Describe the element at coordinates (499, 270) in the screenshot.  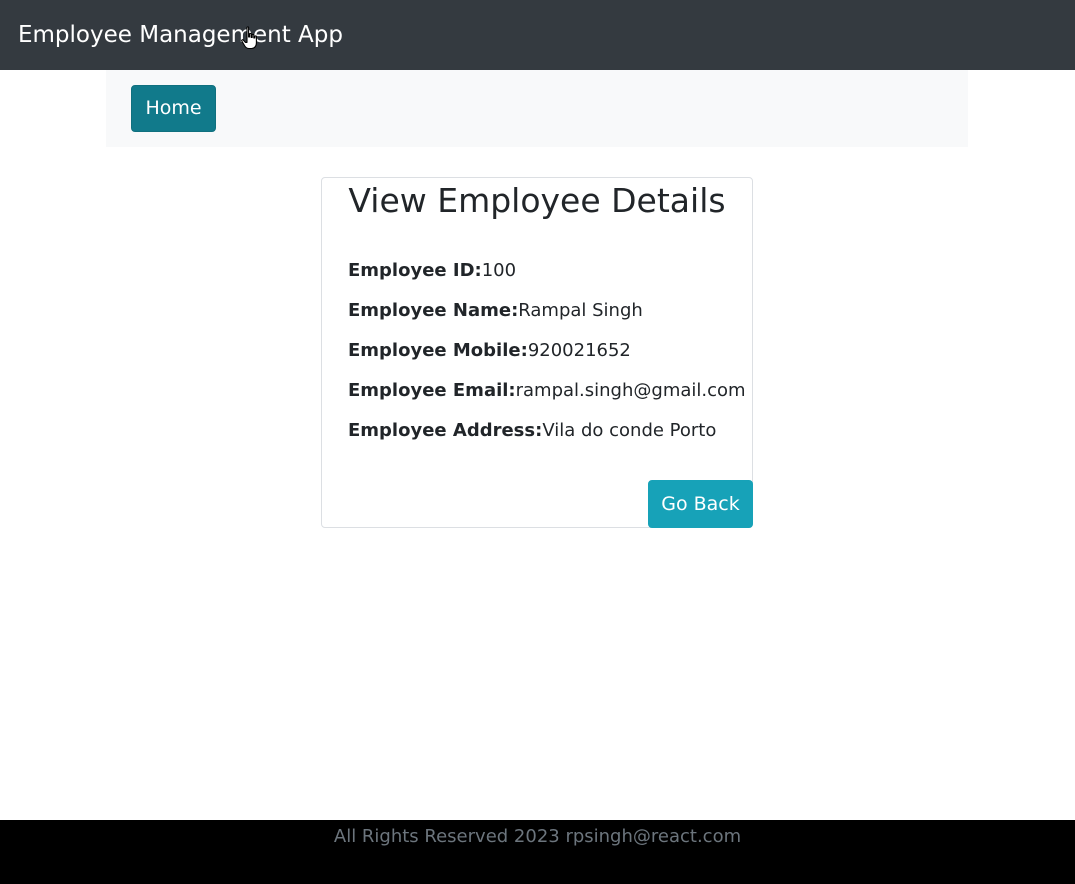
I see `employee-id-value: 100` at that location.